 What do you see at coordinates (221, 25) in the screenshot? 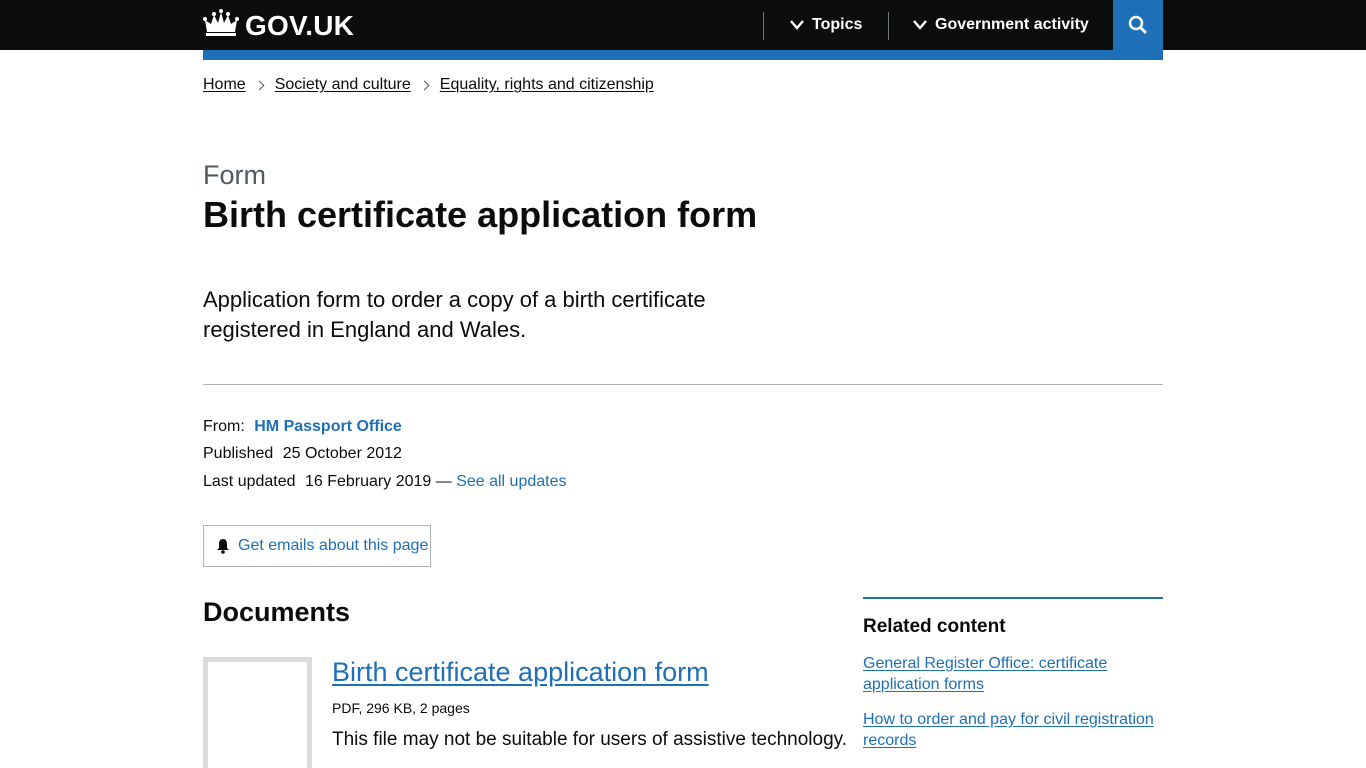
I see `crown-icon` at bounding box center [221, 25].